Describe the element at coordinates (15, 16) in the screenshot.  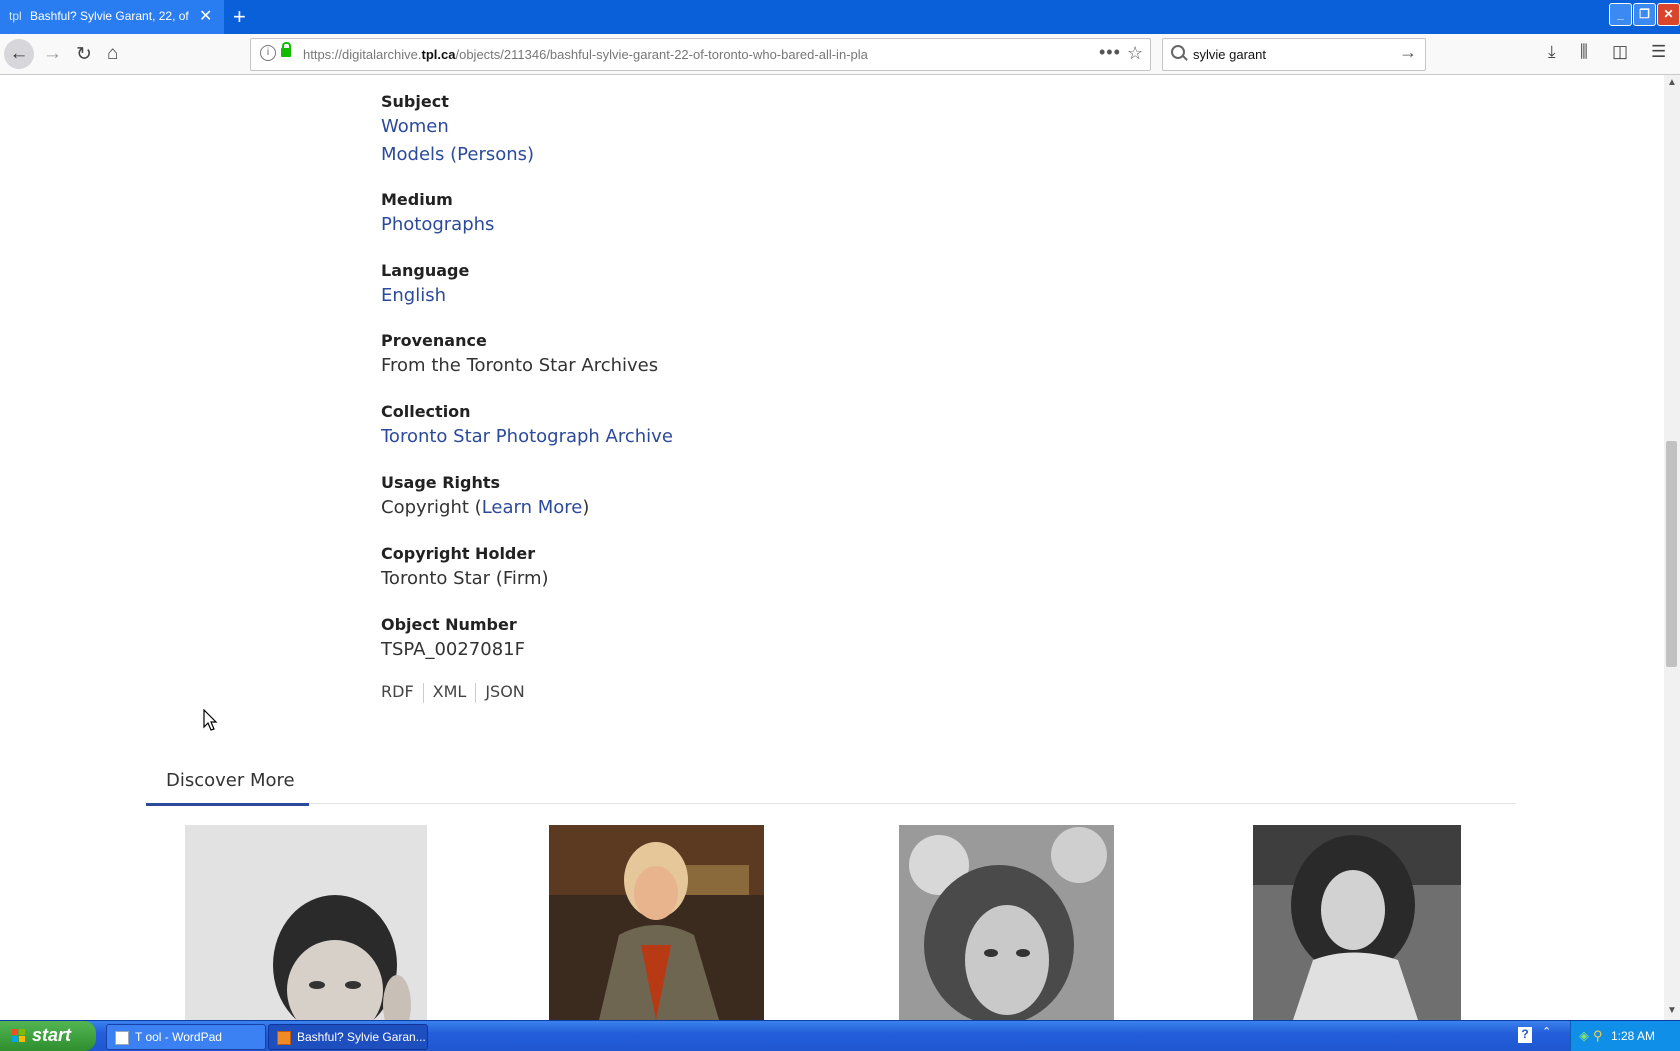
I see `tab-favicon: tpl` at that location.